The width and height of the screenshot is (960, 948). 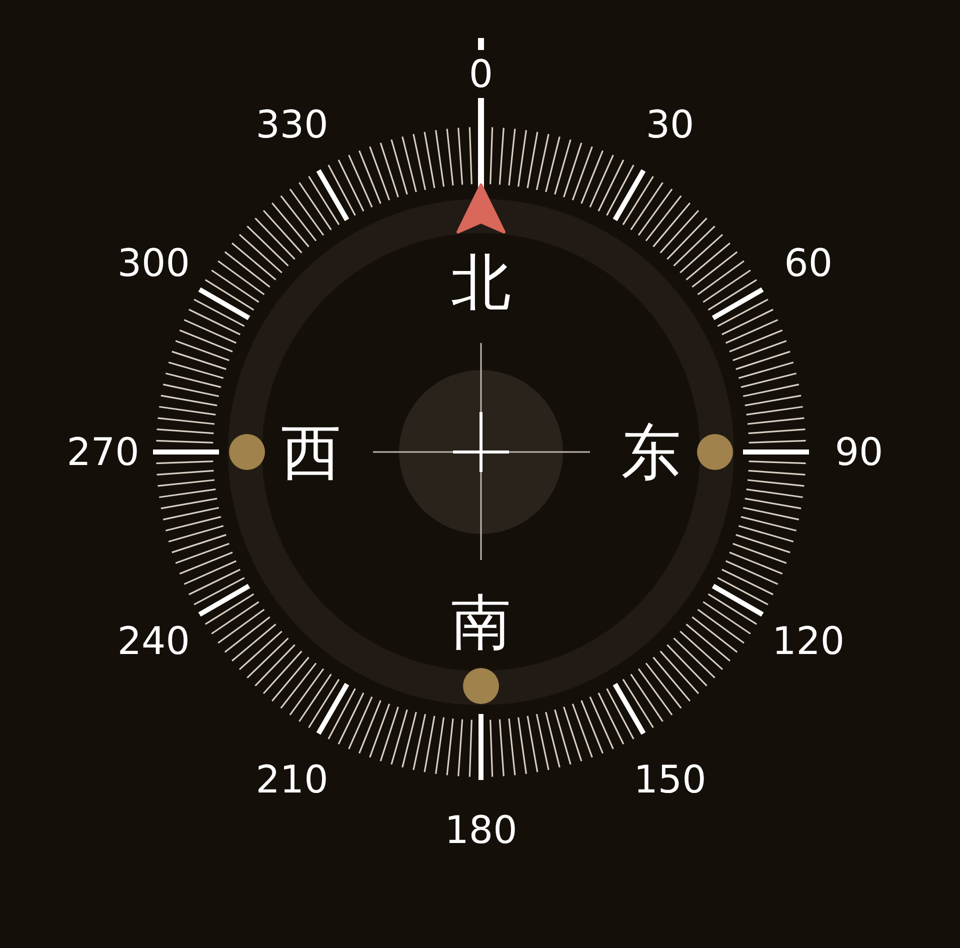 What do you see at coordinates (808, 641) in the screenshot?
I see `degree-label: 120` at bounding box center [808, 641].